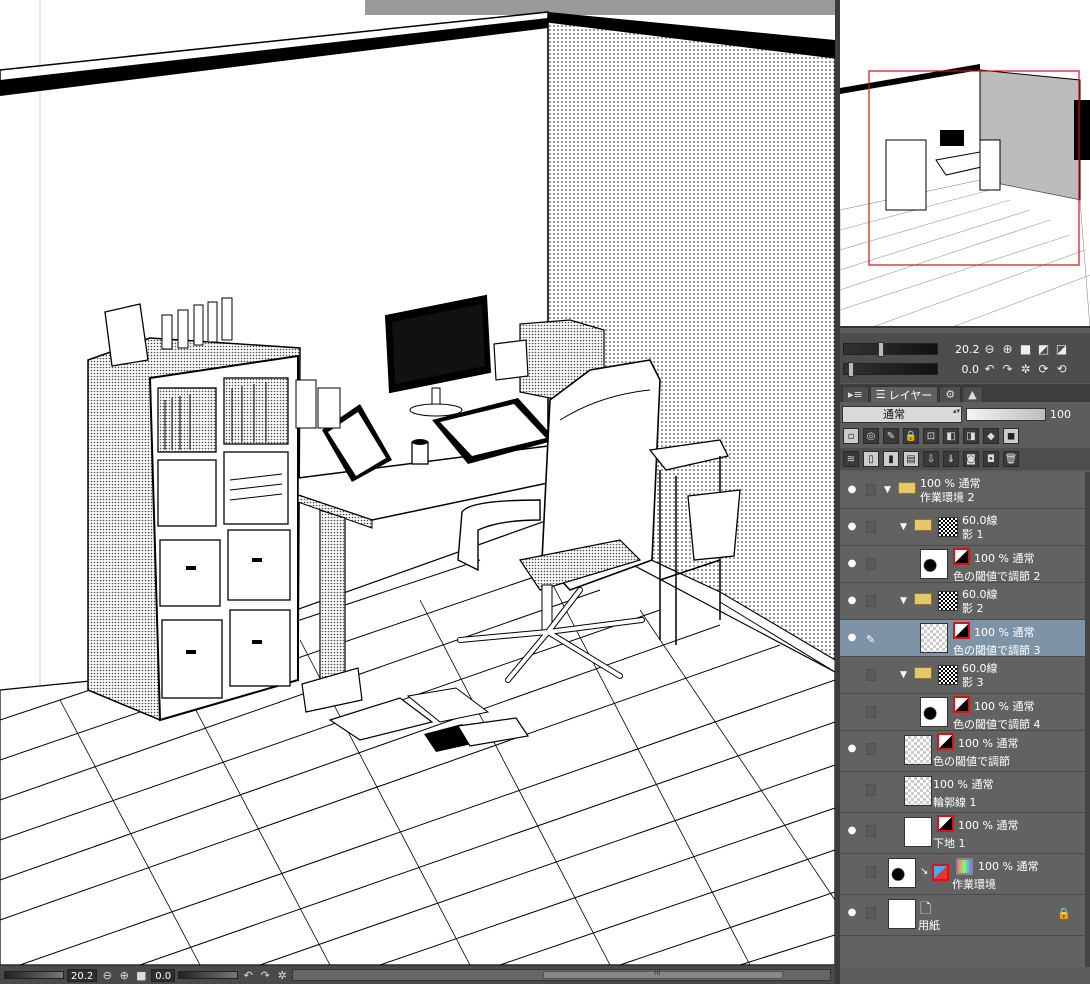  What do you see at coordinates (891, 459) in the screenshot?
I see `new-vector-layer-icon: ▮` at bounding box center [891, 459].